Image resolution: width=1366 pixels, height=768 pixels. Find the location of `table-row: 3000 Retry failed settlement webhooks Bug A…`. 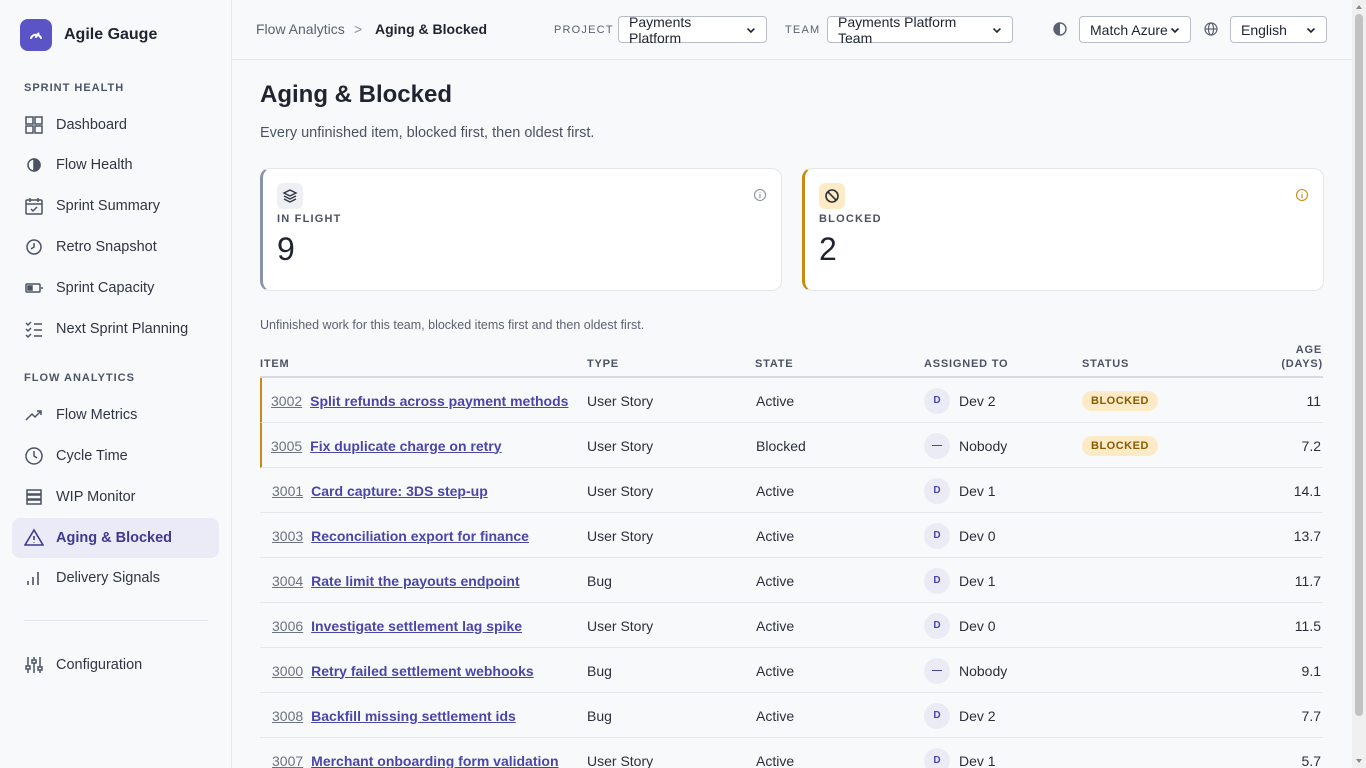

table-row: 3000 Retry failed settlement webhooks Bug A… is located at coordinates (791, 670).